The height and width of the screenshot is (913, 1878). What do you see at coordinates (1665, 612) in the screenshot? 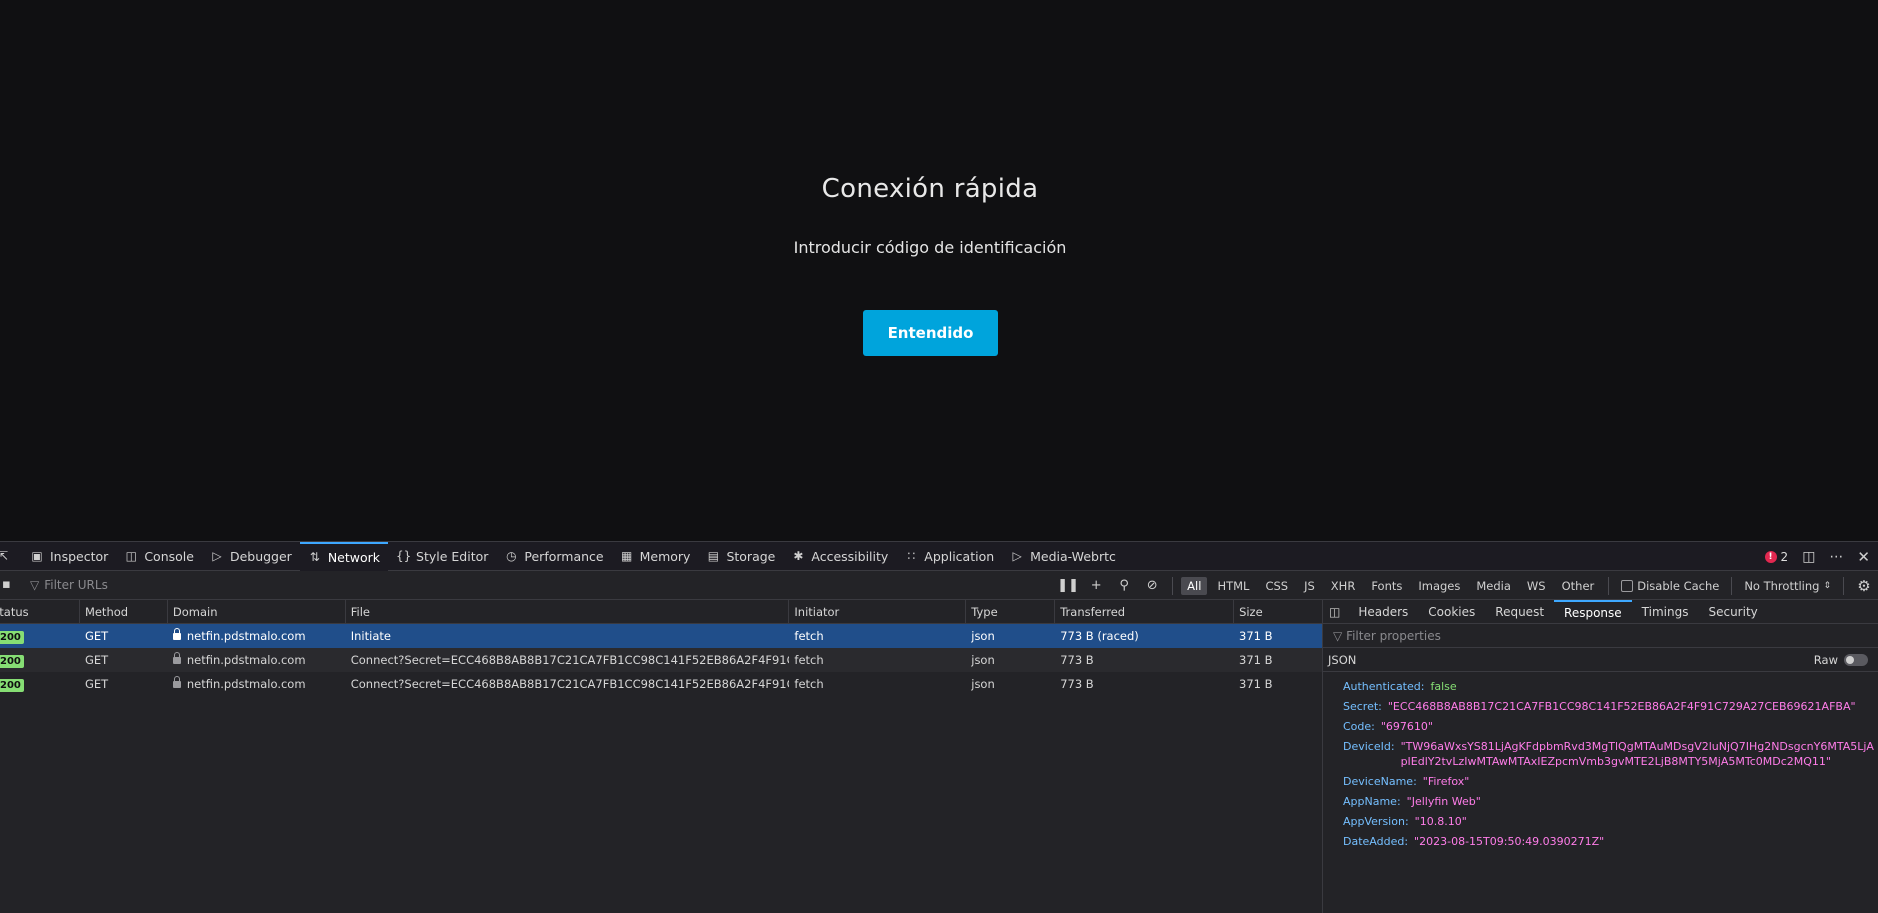
I see `tab-timings: Timings` at bounding box center [1665, 612].